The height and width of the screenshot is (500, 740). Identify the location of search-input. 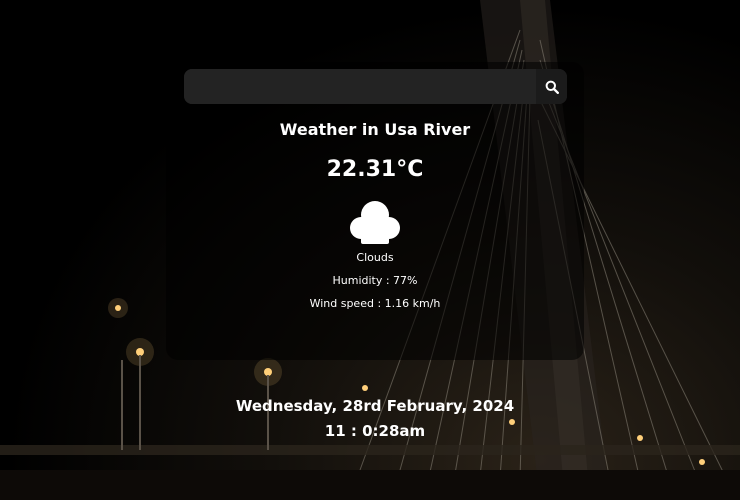
(360, 86).